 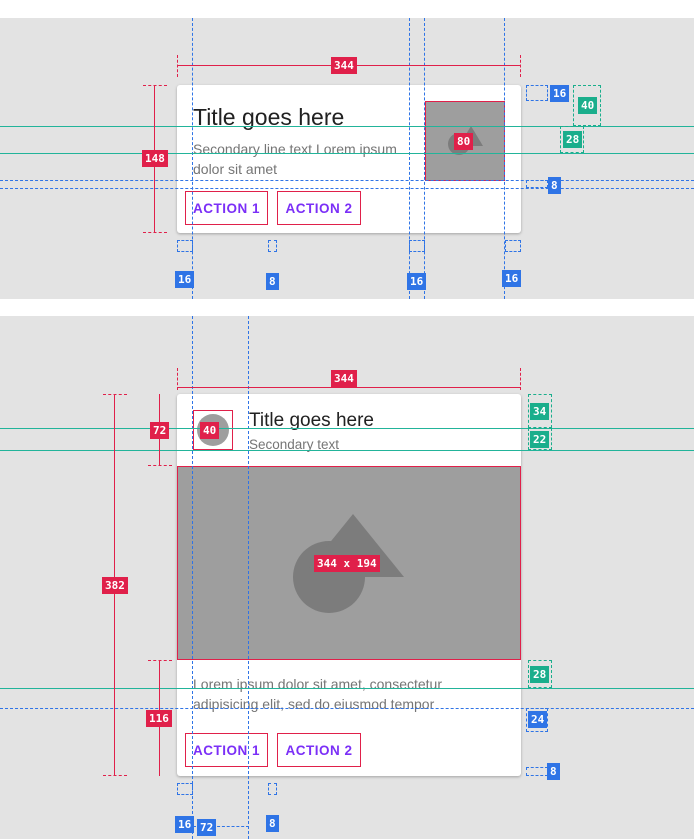 What do you see at coordinates (588, 105) in the screenshot?
I see `title-baseline-label: 40` at bounding box center [588, 105].